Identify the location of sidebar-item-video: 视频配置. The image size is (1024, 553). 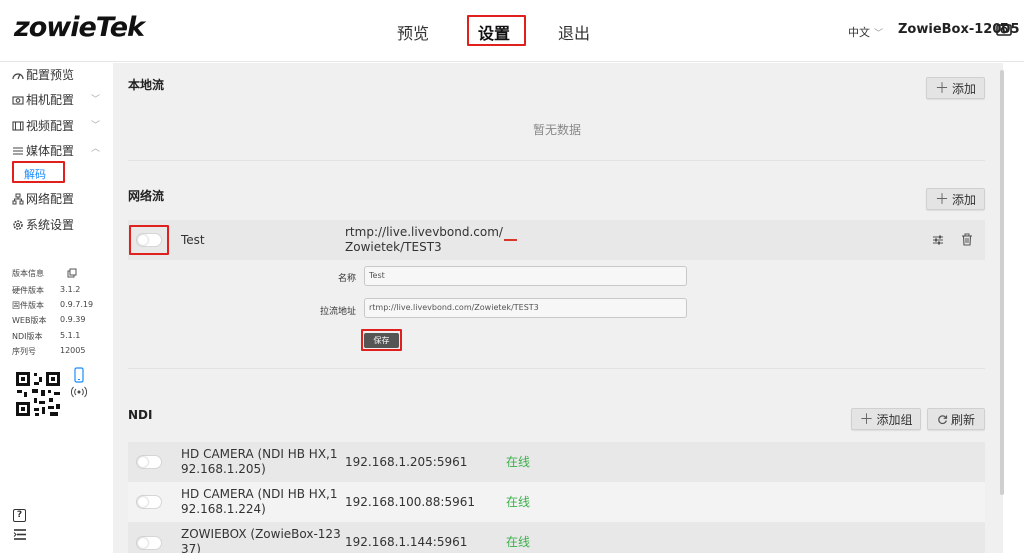
(43, 125).